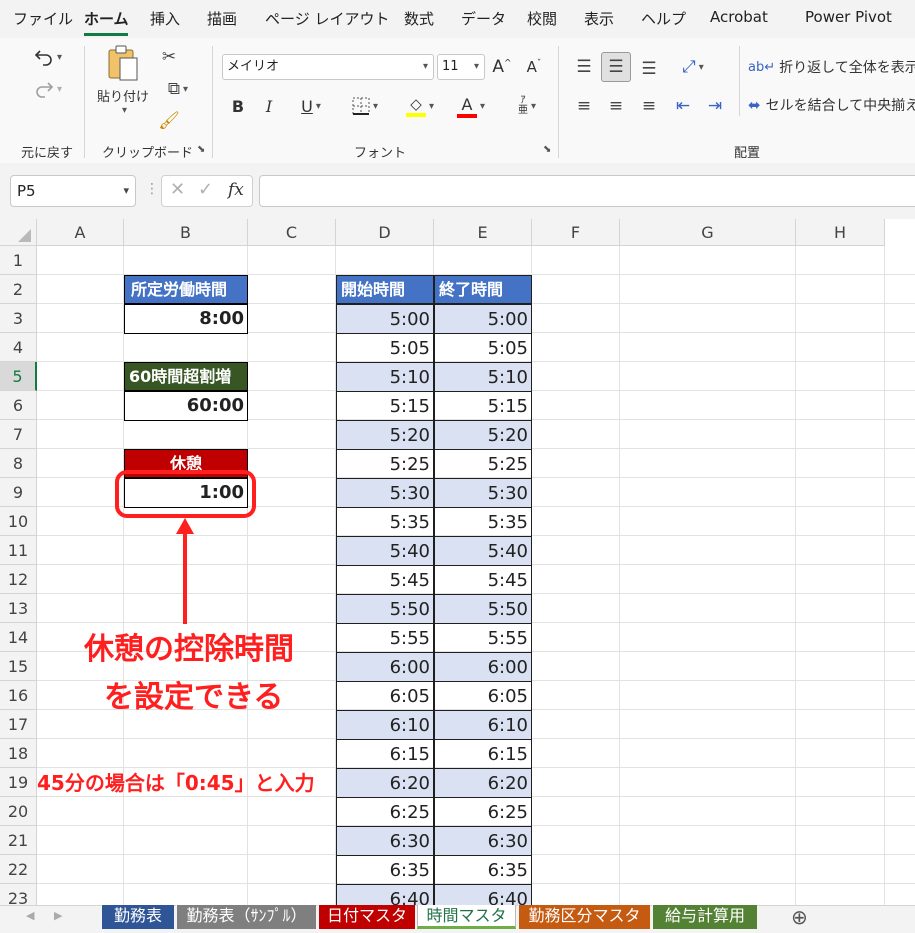 The width and height of the screenshot is (915, 933). I want to click on overtime-60h-header: 60時間超割増, so click(186, 376).